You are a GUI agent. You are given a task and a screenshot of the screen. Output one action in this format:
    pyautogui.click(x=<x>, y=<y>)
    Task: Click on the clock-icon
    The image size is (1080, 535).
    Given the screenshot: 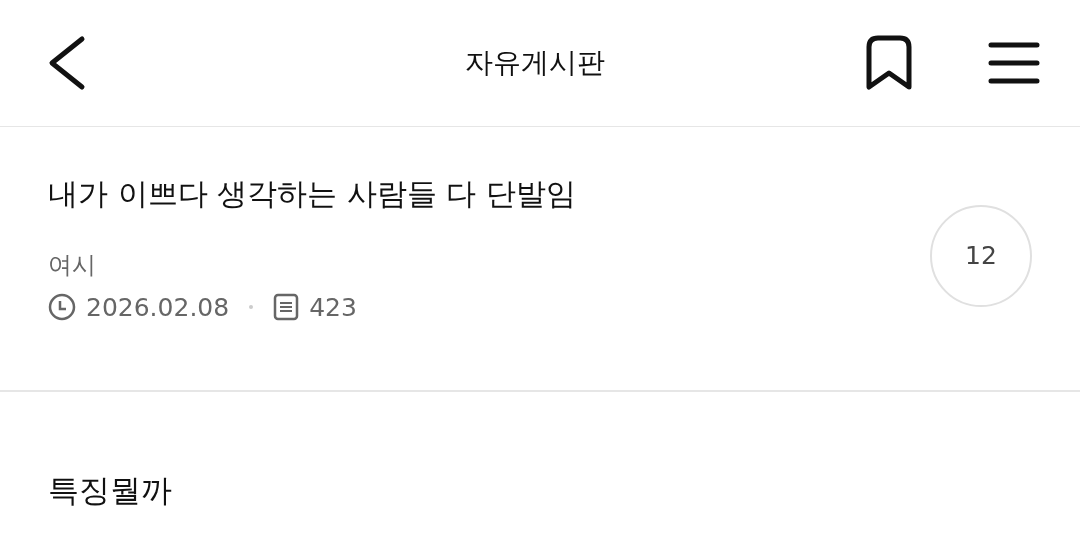 What is the action you would take?
    pyautogui.click(x=62, y=307)
    